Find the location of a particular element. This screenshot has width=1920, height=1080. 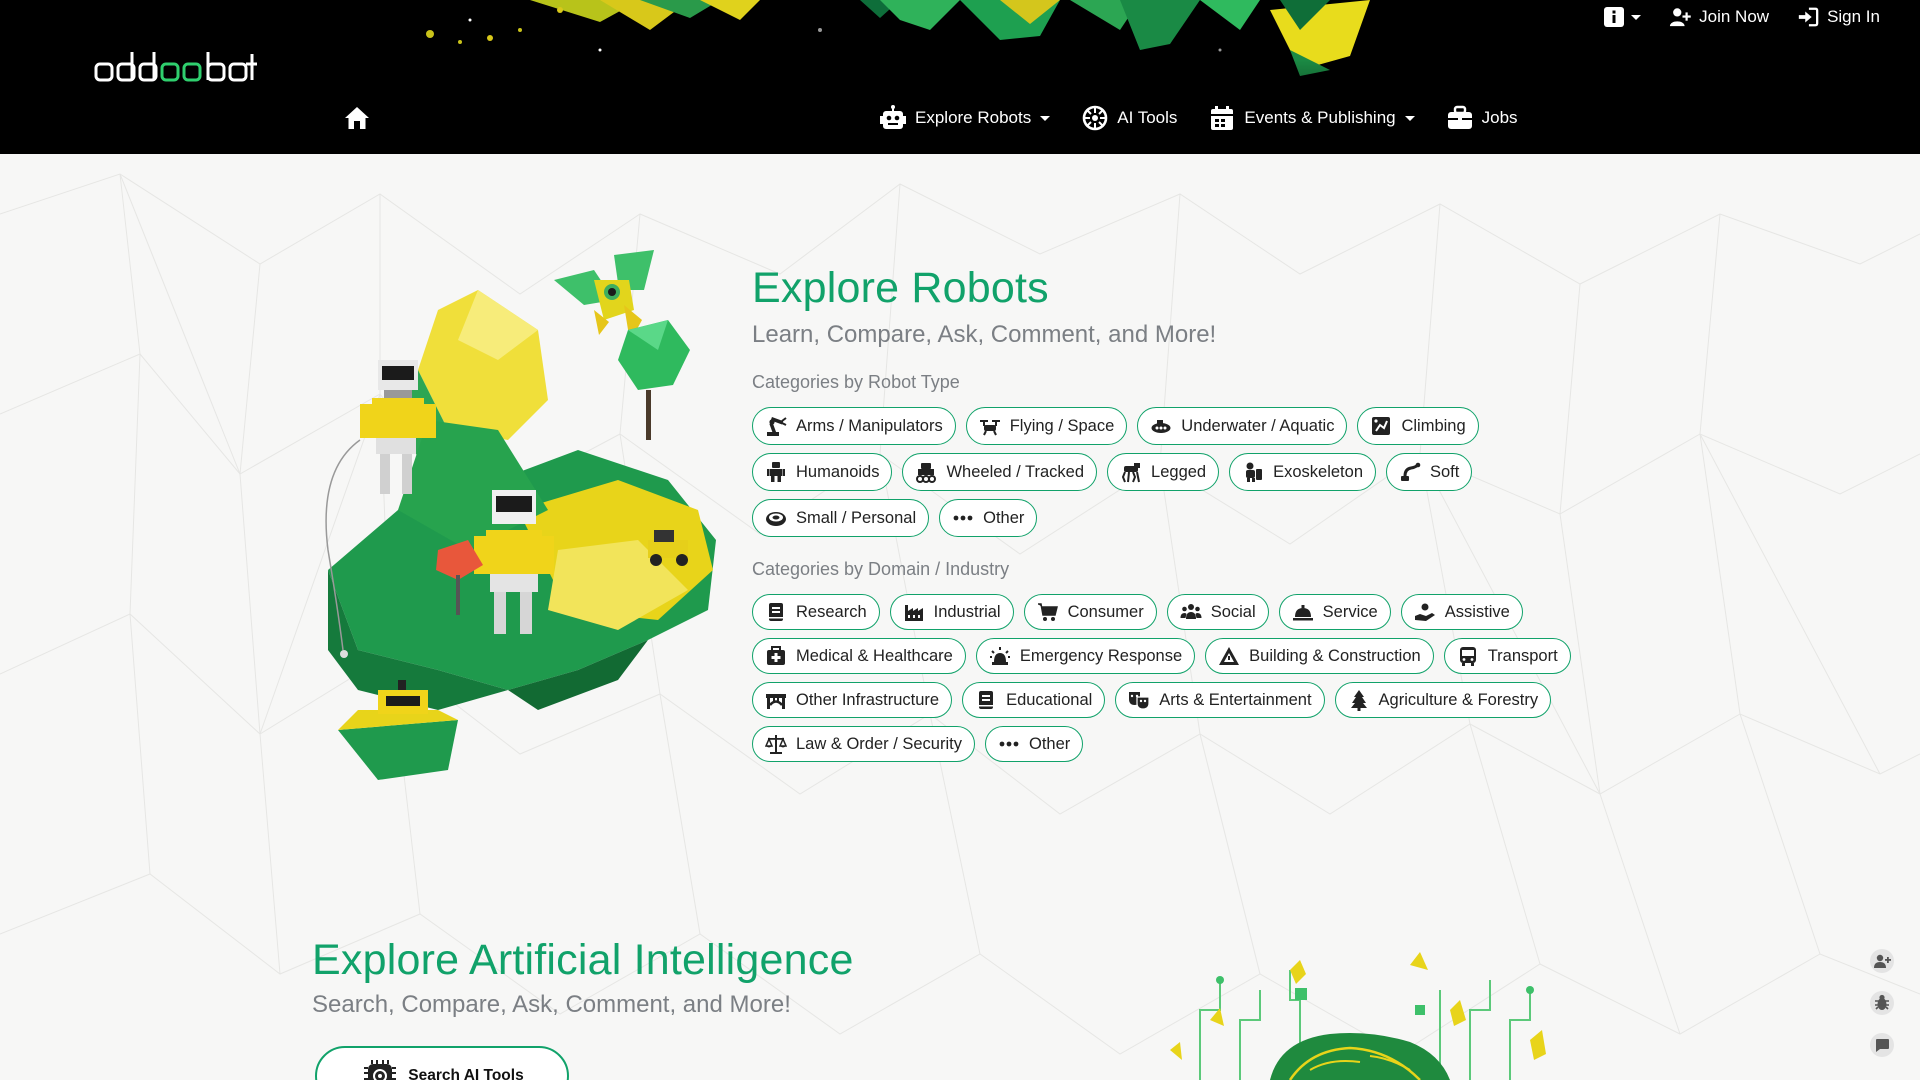

pill-industrial: Industrial is located at coordinates (951, 612).